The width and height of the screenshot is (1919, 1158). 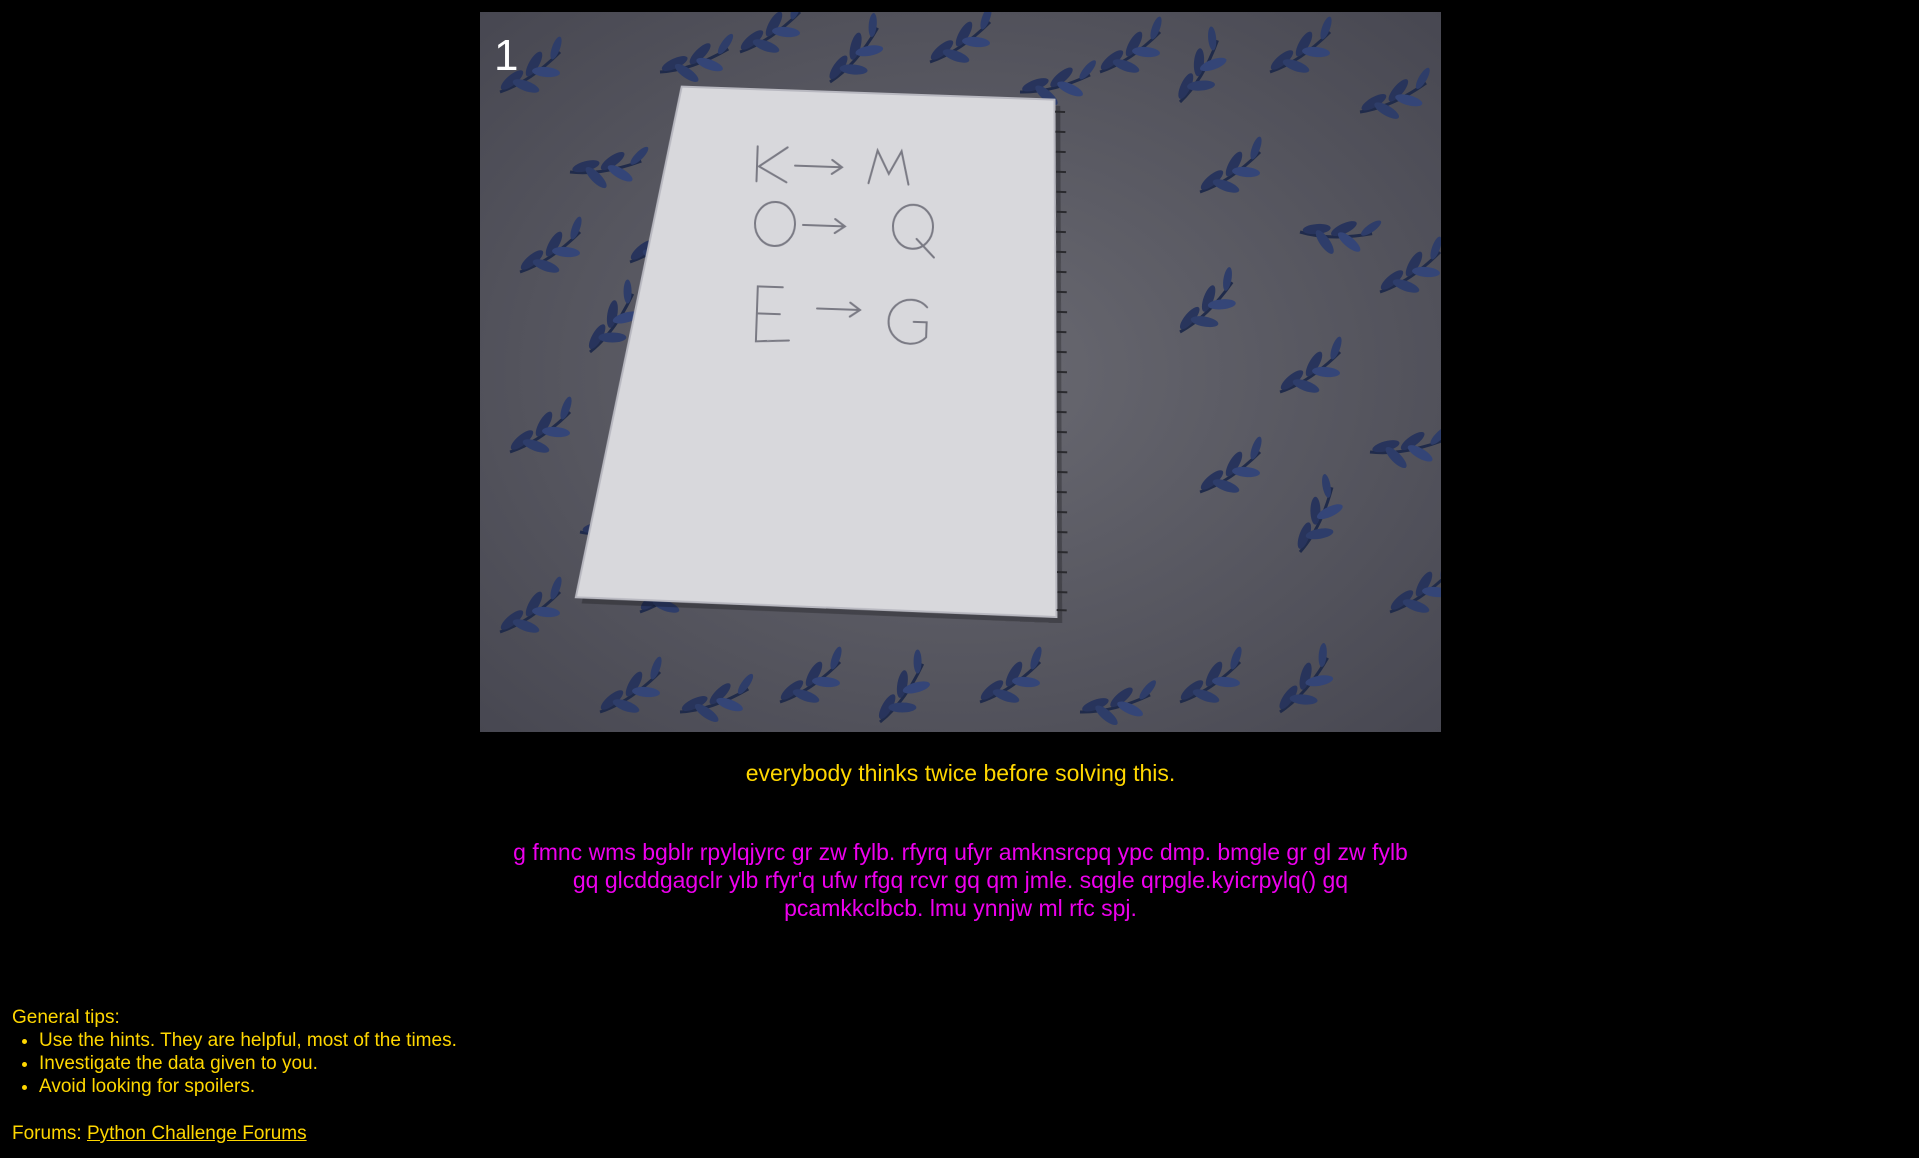 I want to click on image-number-label: 1, so click(x=506, y=55).